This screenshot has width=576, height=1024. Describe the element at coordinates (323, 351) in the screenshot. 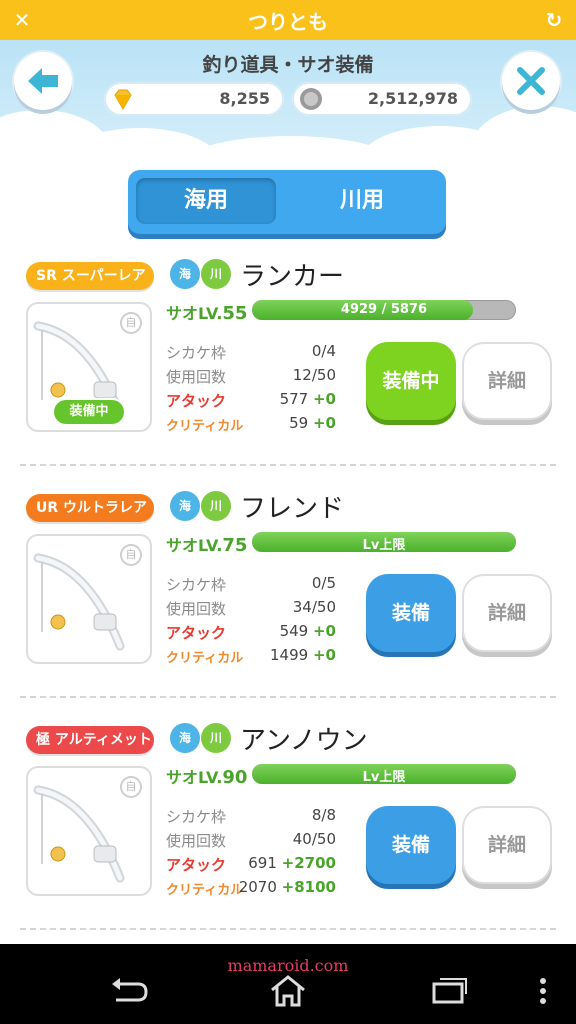

I see `slots-value: 0/4` at that location.